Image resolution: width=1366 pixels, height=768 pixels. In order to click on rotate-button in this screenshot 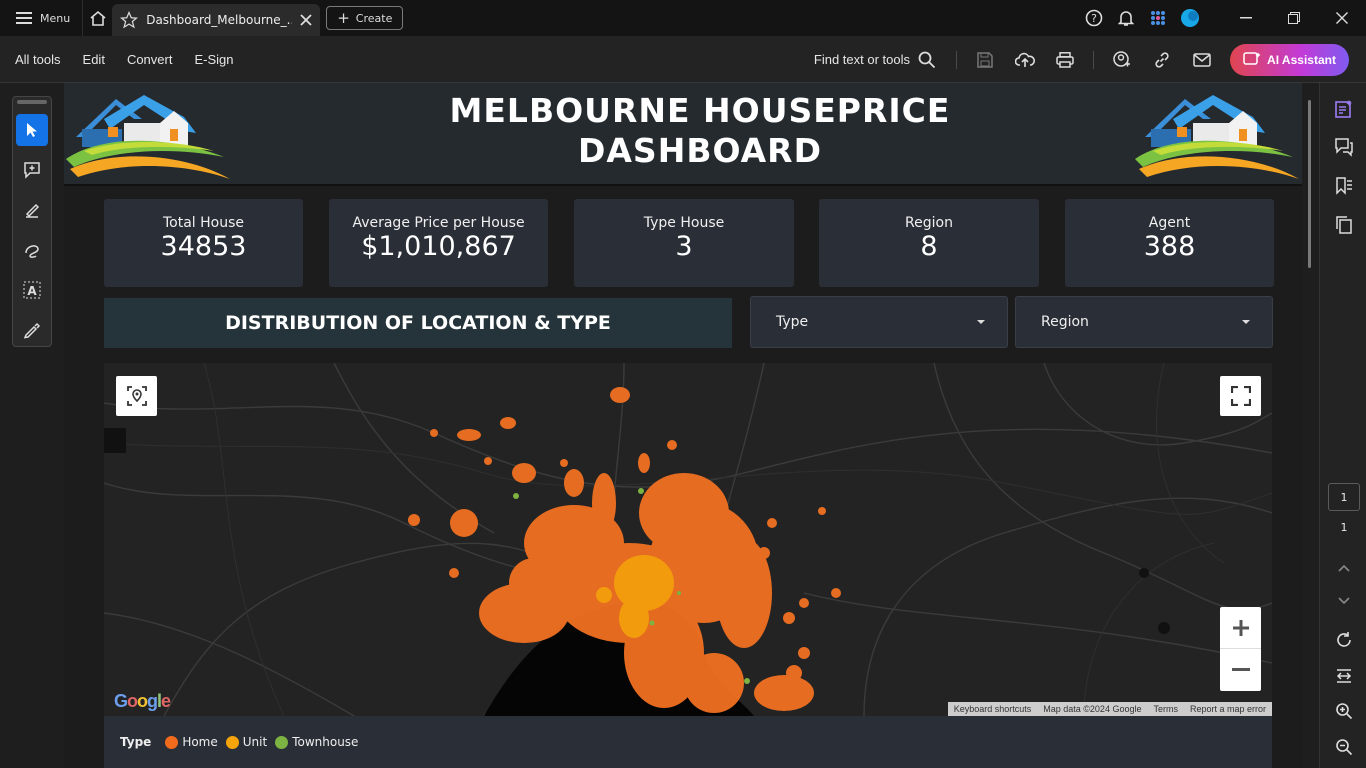, I will do `click(1344, 640)`.